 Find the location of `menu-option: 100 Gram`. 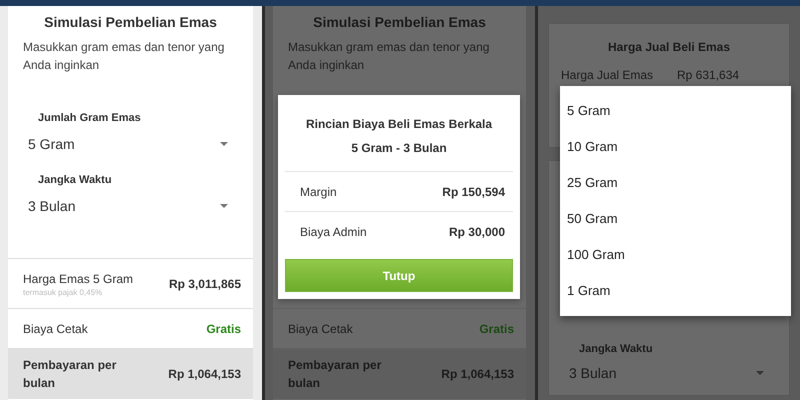

menu-option: 100 Gram is located at coordinates (675, 254).